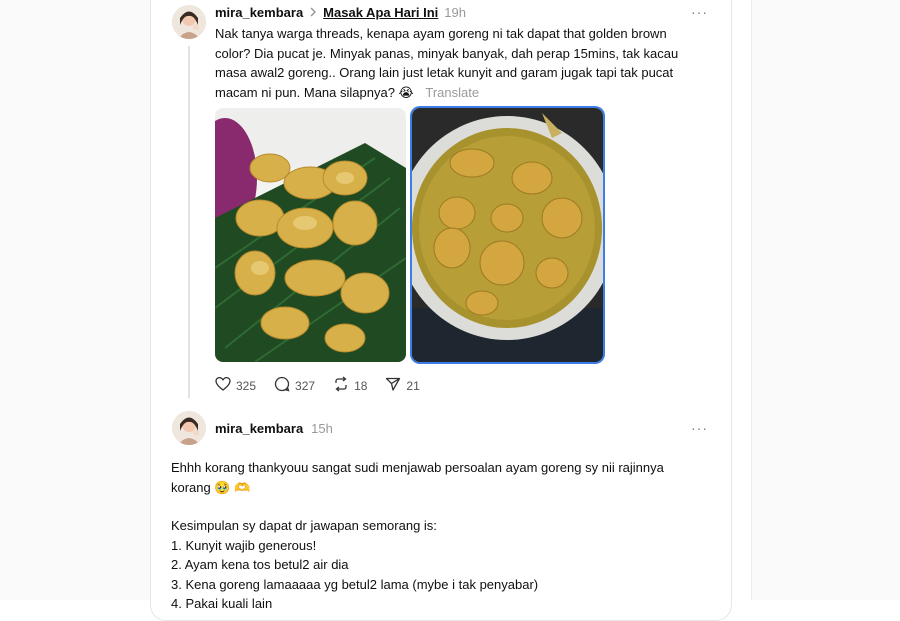  I want to click on repost-count: 18, so click(361, 385).